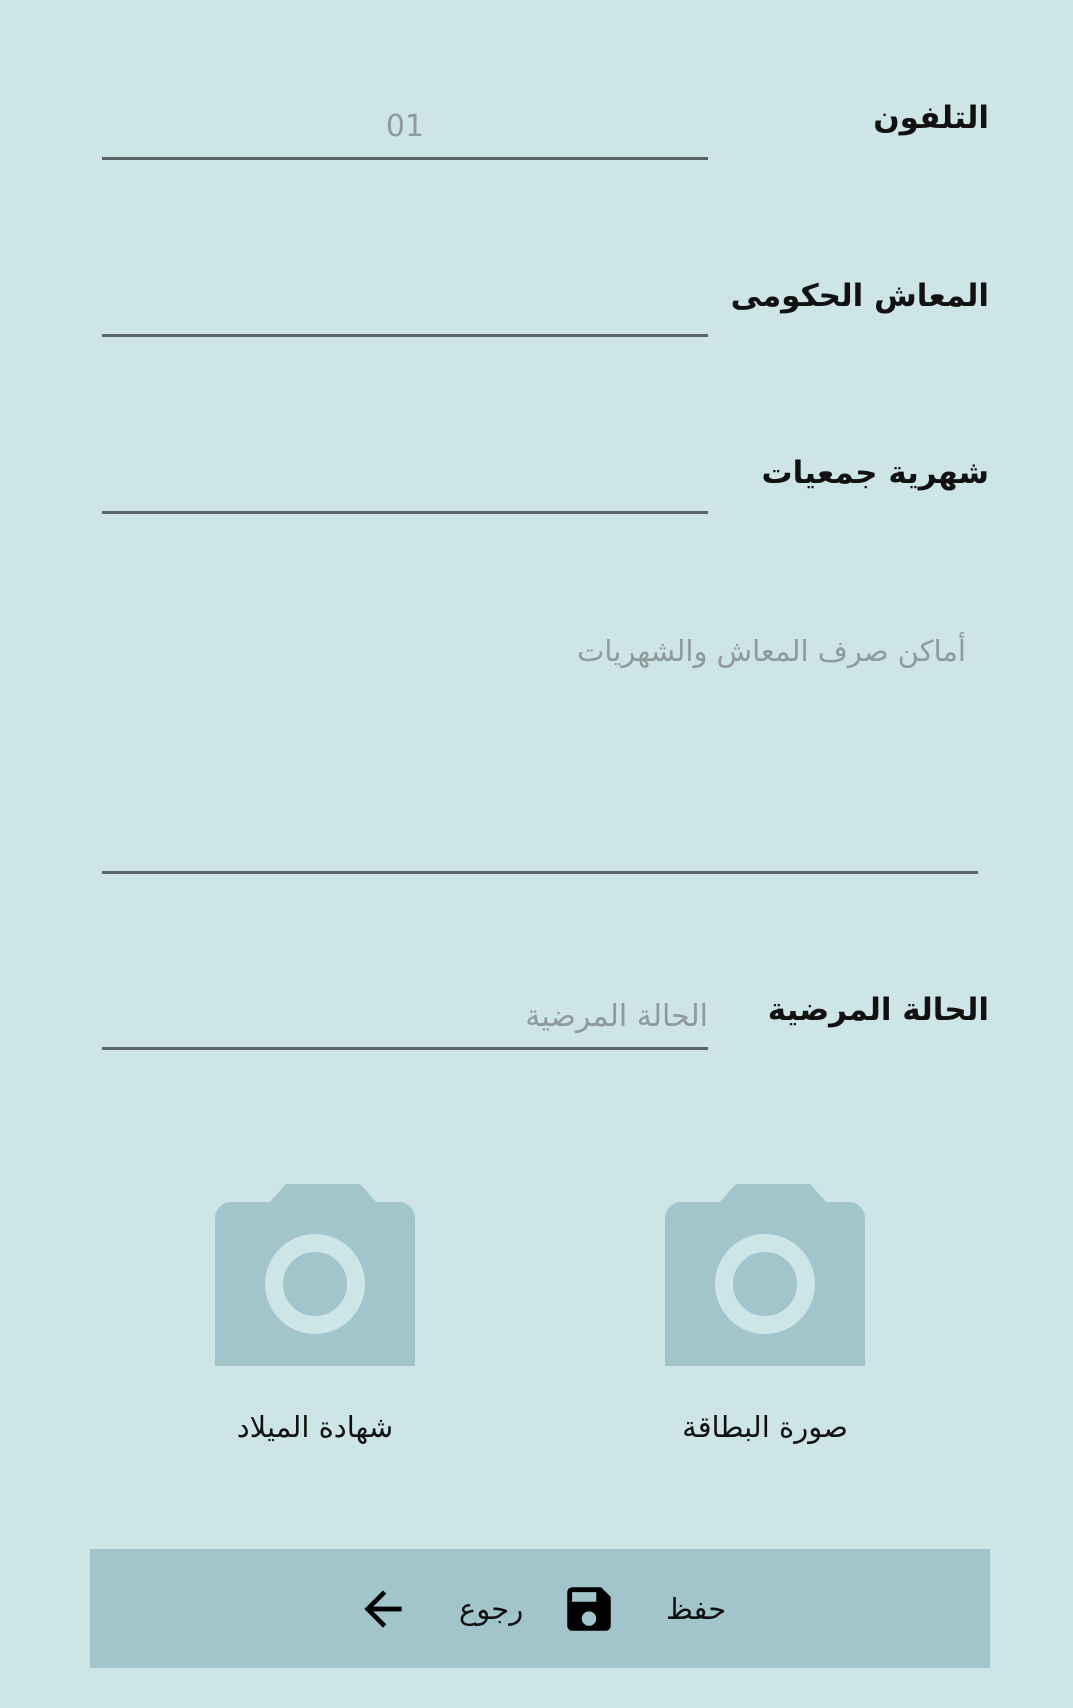 The width and height of the screenshot is (1073, 1708). I want to click on birth-cert-photo-label: شهادة الميلاد, so click(315, 1427).